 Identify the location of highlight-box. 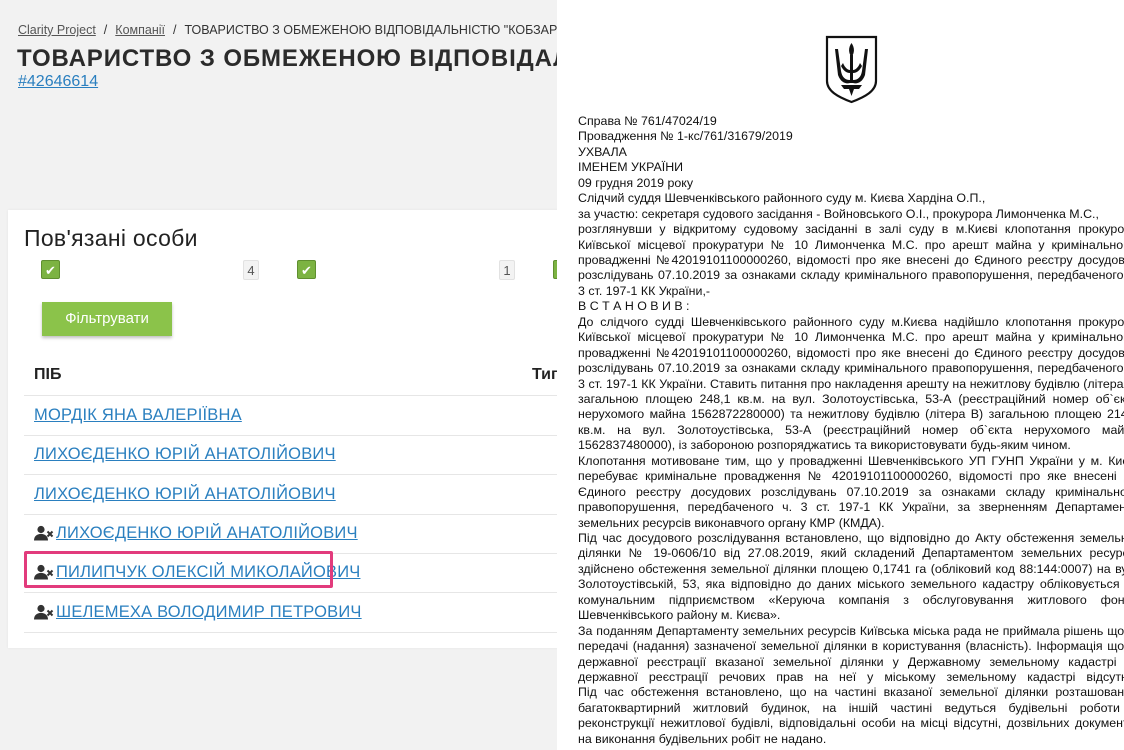
(178, 569).